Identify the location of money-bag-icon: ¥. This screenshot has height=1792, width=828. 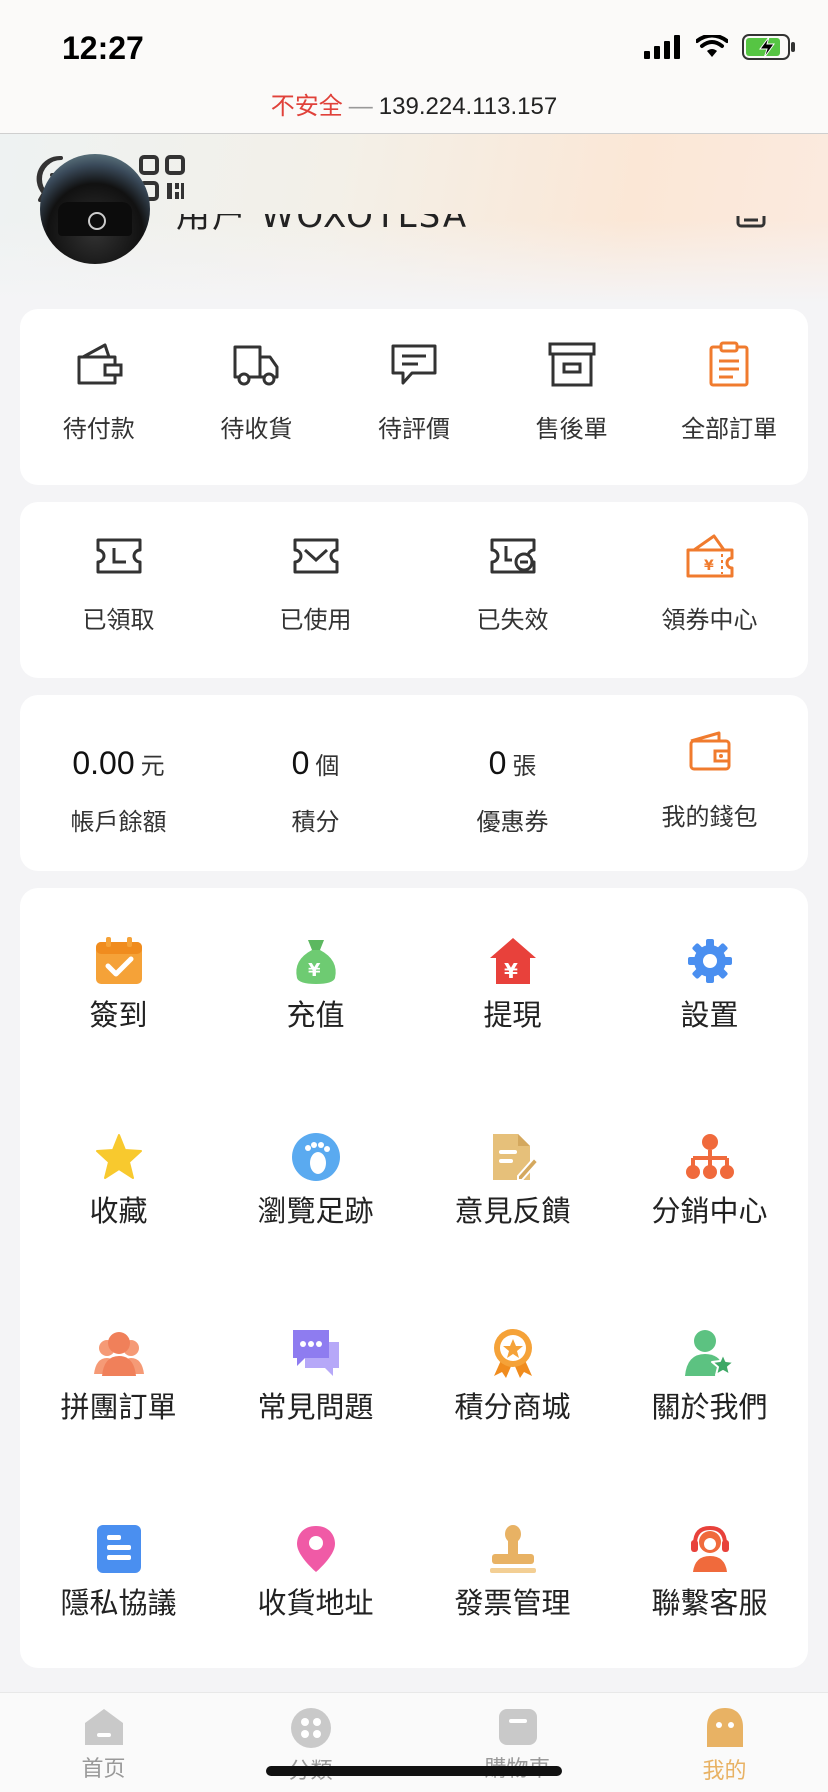
(315, 962).